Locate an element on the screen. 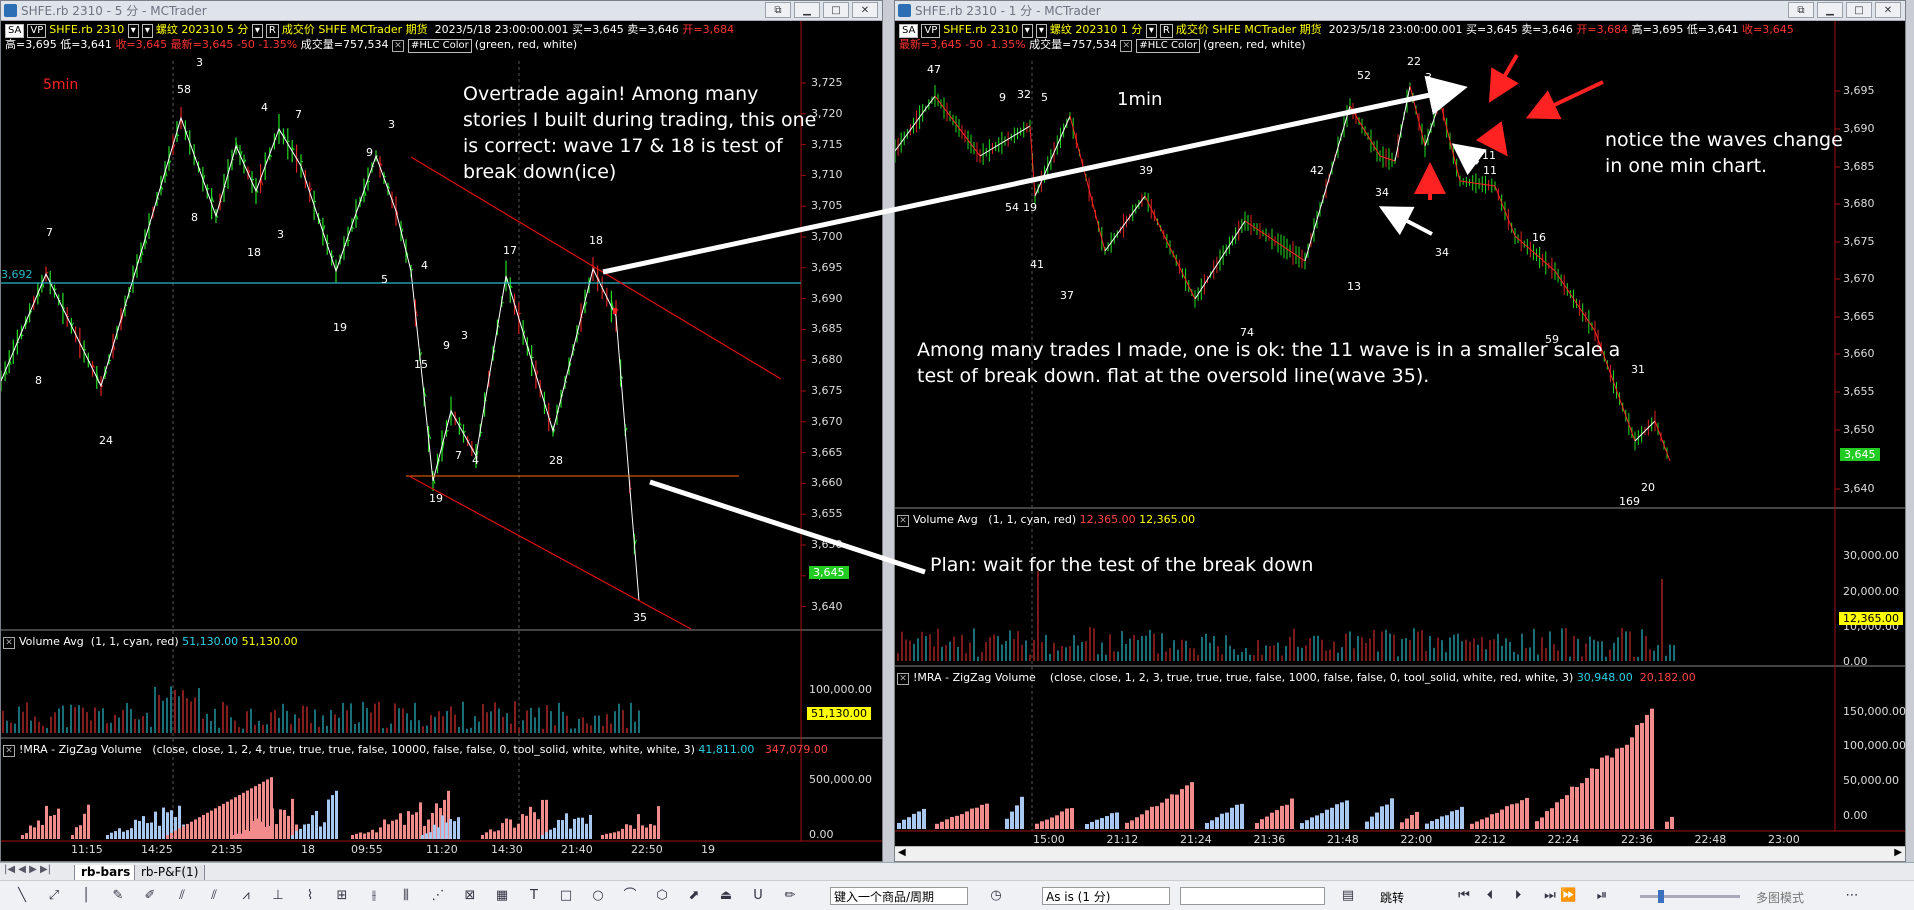 The width and height of the screenshot is (1914, 910). arrow-up-icon: ⬈ is located at coordinates (694, 896).